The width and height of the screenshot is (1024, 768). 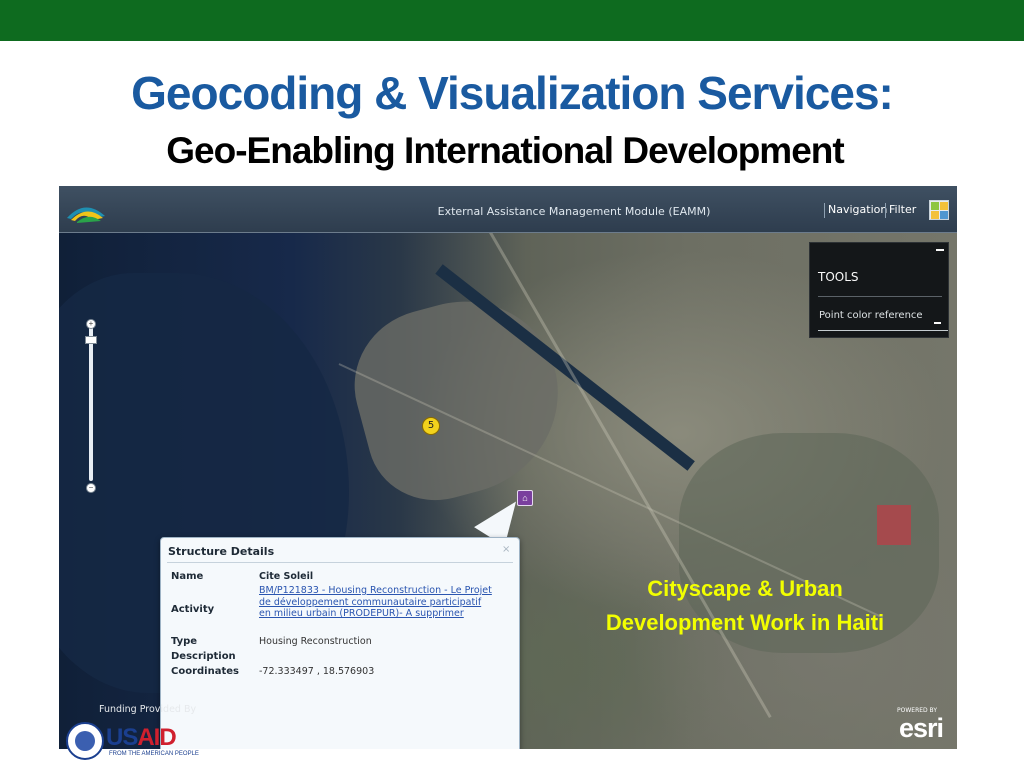 I want to click on grid-icon, so click(x=939, y=210).